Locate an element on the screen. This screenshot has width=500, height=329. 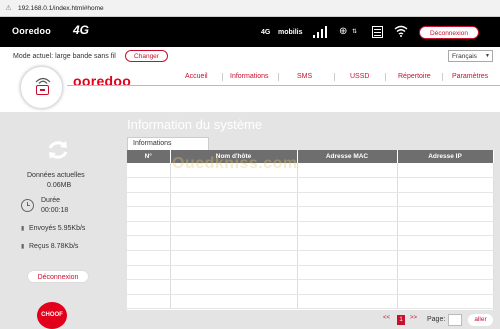
operator-name: mobilis is located at coordinates (290, 32).